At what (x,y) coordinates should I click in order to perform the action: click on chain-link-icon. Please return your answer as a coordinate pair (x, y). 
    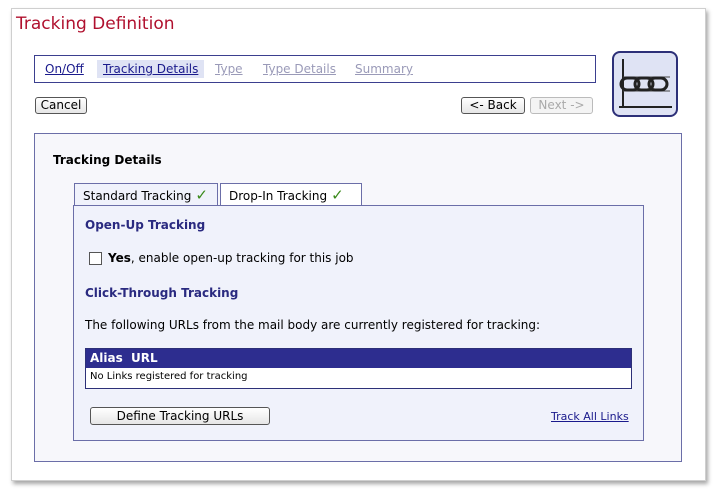
    Looking at the image, I should click on (645, 84).